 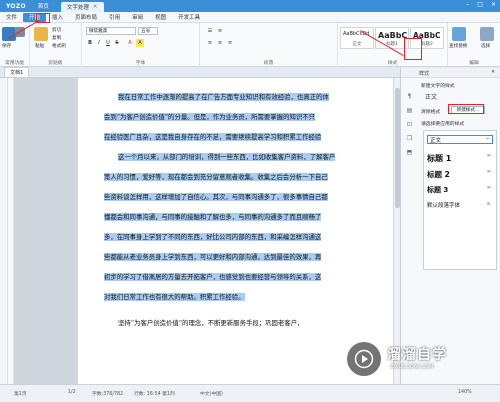 I want to click on paragraph-line: 多，在同事身上学到了不同的东西，好比公司内部的东西，和采编怎样沟通这, so click(x=251, y=237).